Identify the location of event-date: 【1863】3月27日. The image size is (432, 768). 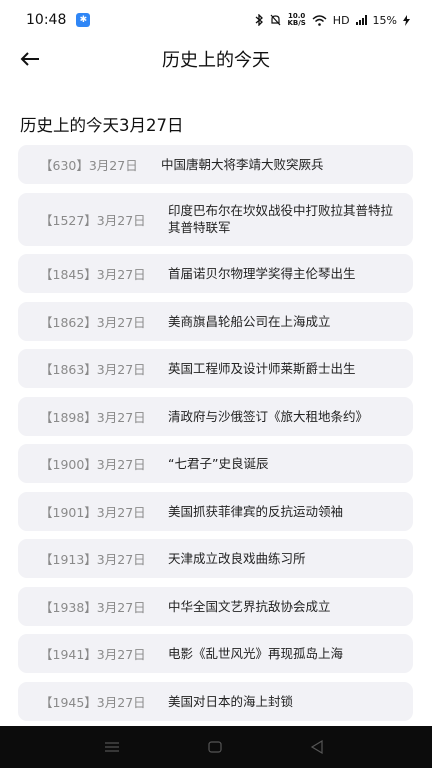
(93, 369).